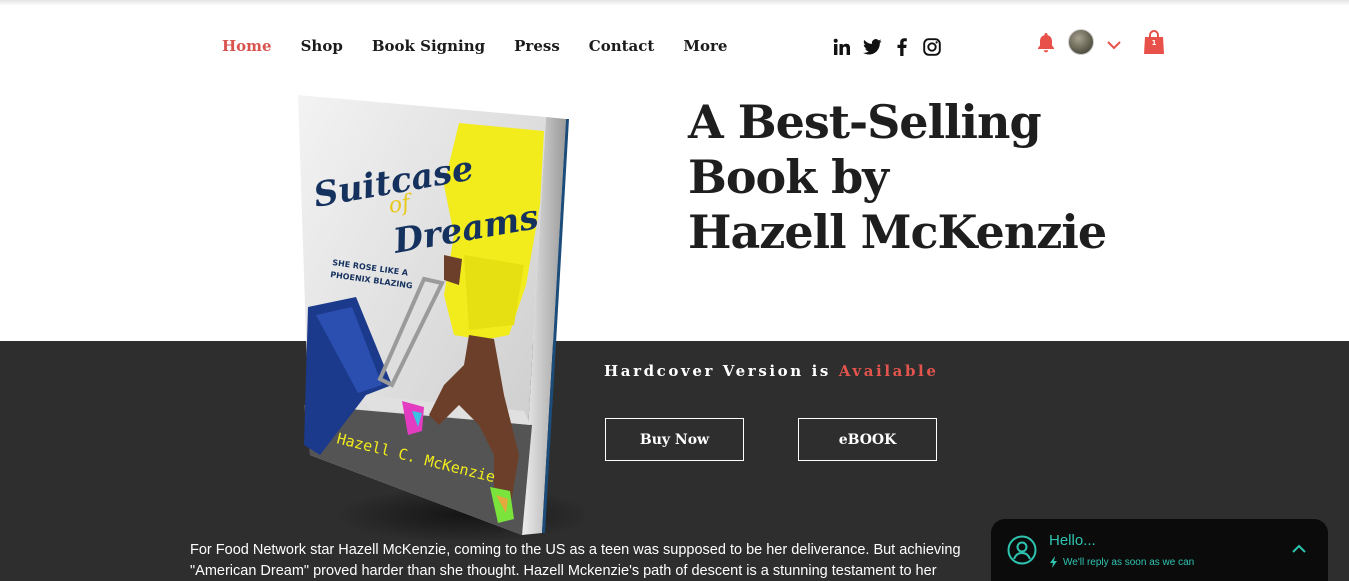 This screenshot has height=581, width=1349. Describe the element at coordinates (247, 47) in the screenshot. I see `nav-home: Home` at that location.